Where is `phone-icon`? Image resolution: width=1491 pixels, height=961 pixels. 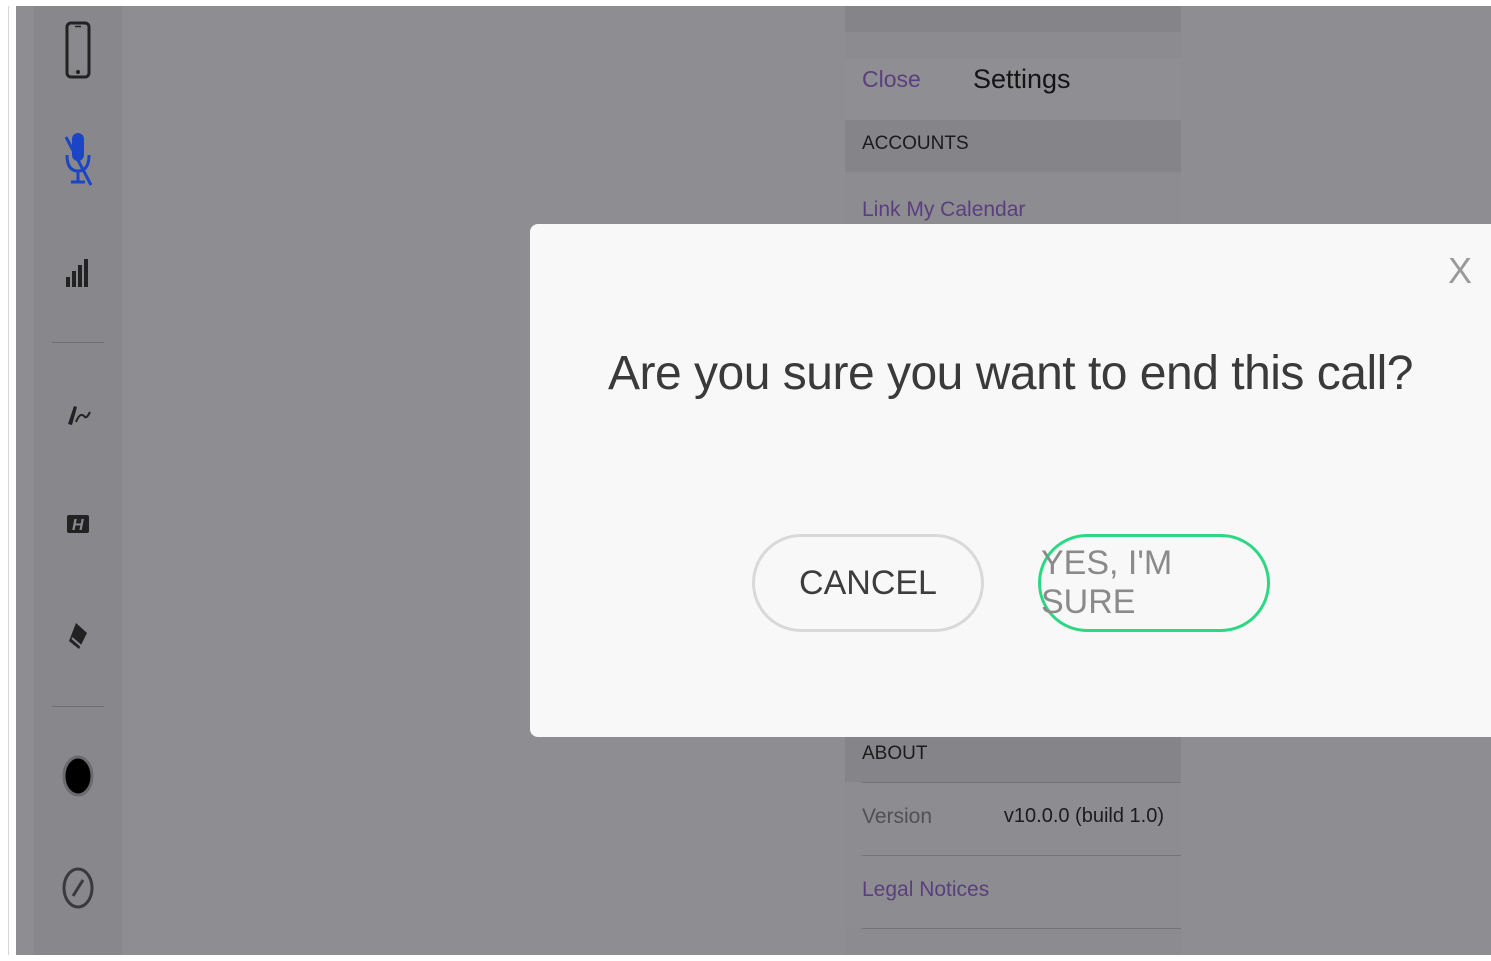
phone-icon is located at coordinates (78, 50).